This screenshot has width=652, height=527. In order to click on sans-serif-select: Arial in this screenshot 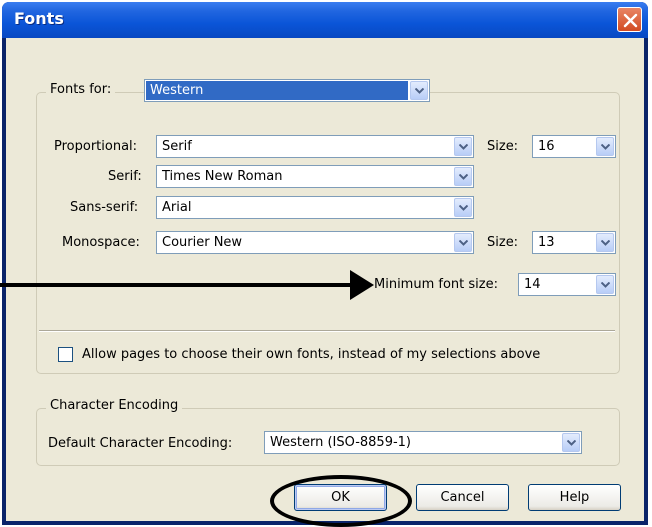, I will do `click(315, 207)`.